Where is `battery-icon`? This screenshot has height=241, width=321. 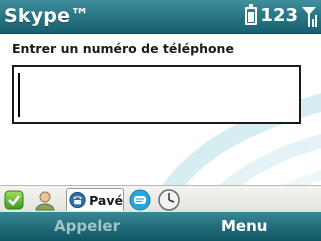
battery-icon is located at coordinates (251, 14).